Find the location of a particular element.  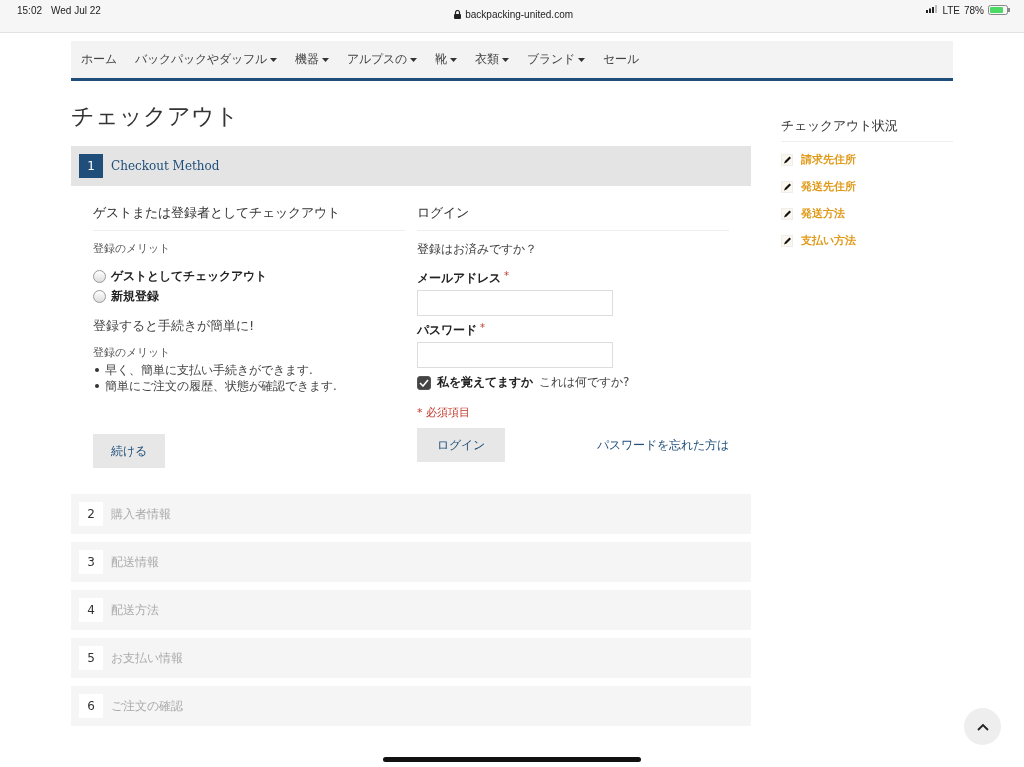

step-number: 6 is located at coordinates (91, 706).